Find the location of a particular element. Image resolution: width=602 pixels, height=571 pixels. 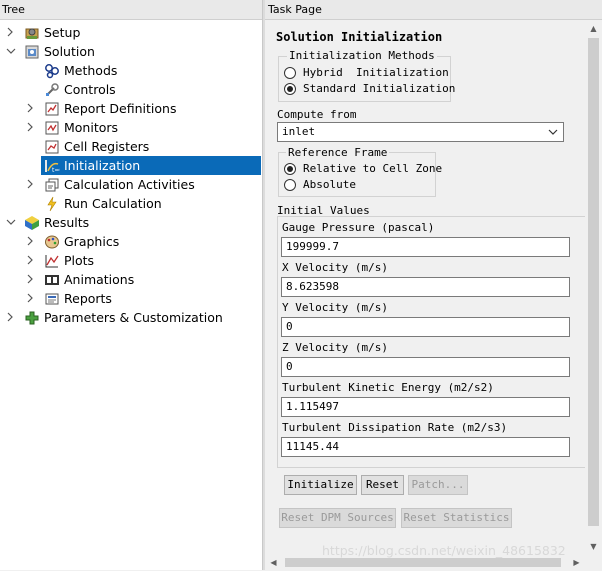

vertical-scrollbar: ▲ ▼ is located at coordinates (593, 287).